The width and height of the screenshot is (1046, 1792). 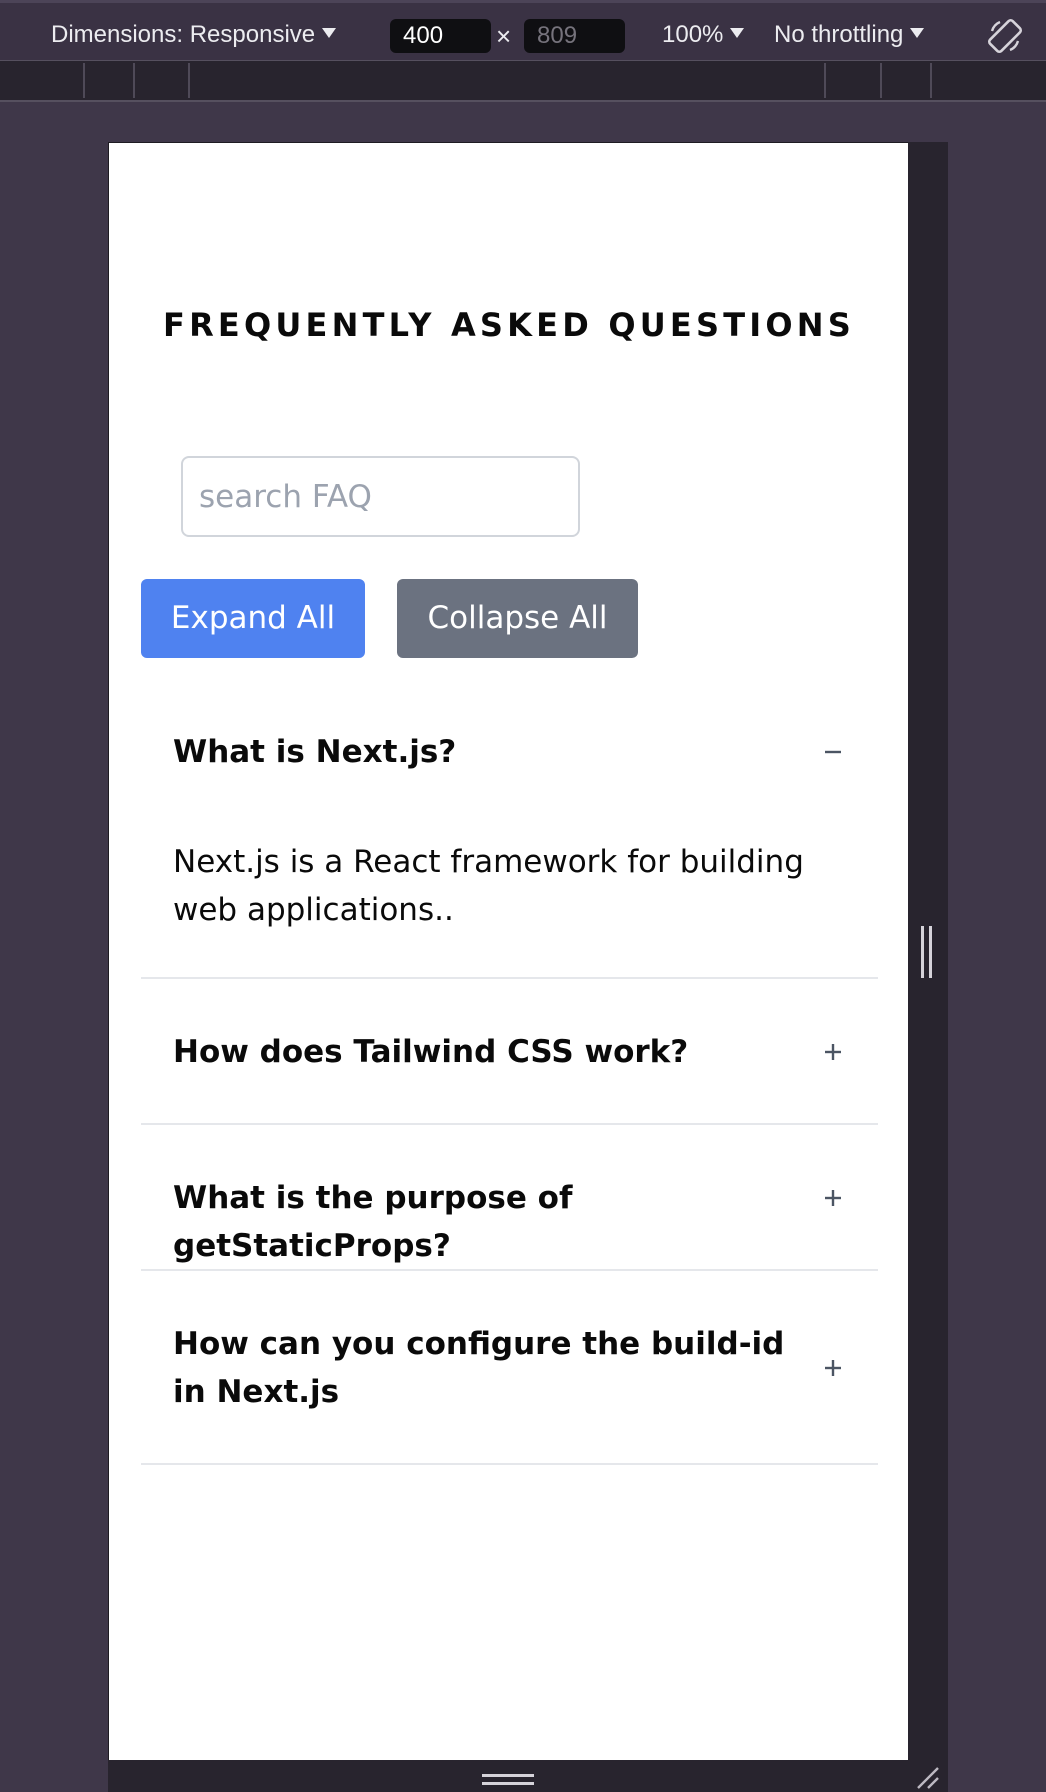 I want to click on height-resize-handle, so click(x=508, y=1779).